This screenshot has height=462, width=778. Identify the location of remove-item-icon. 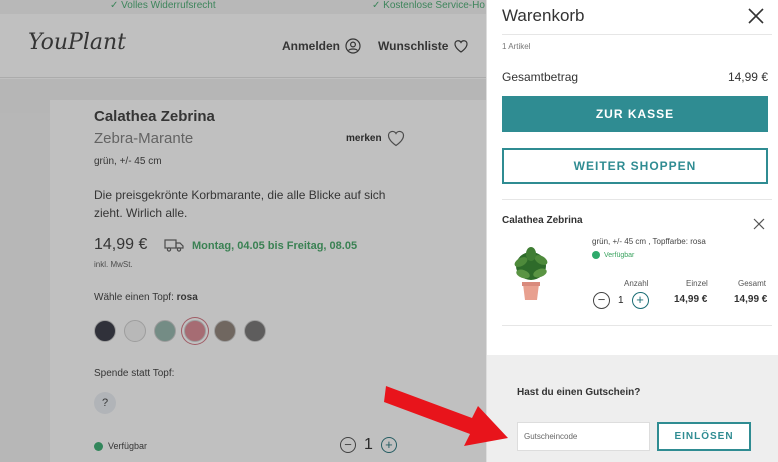
(759, 224).